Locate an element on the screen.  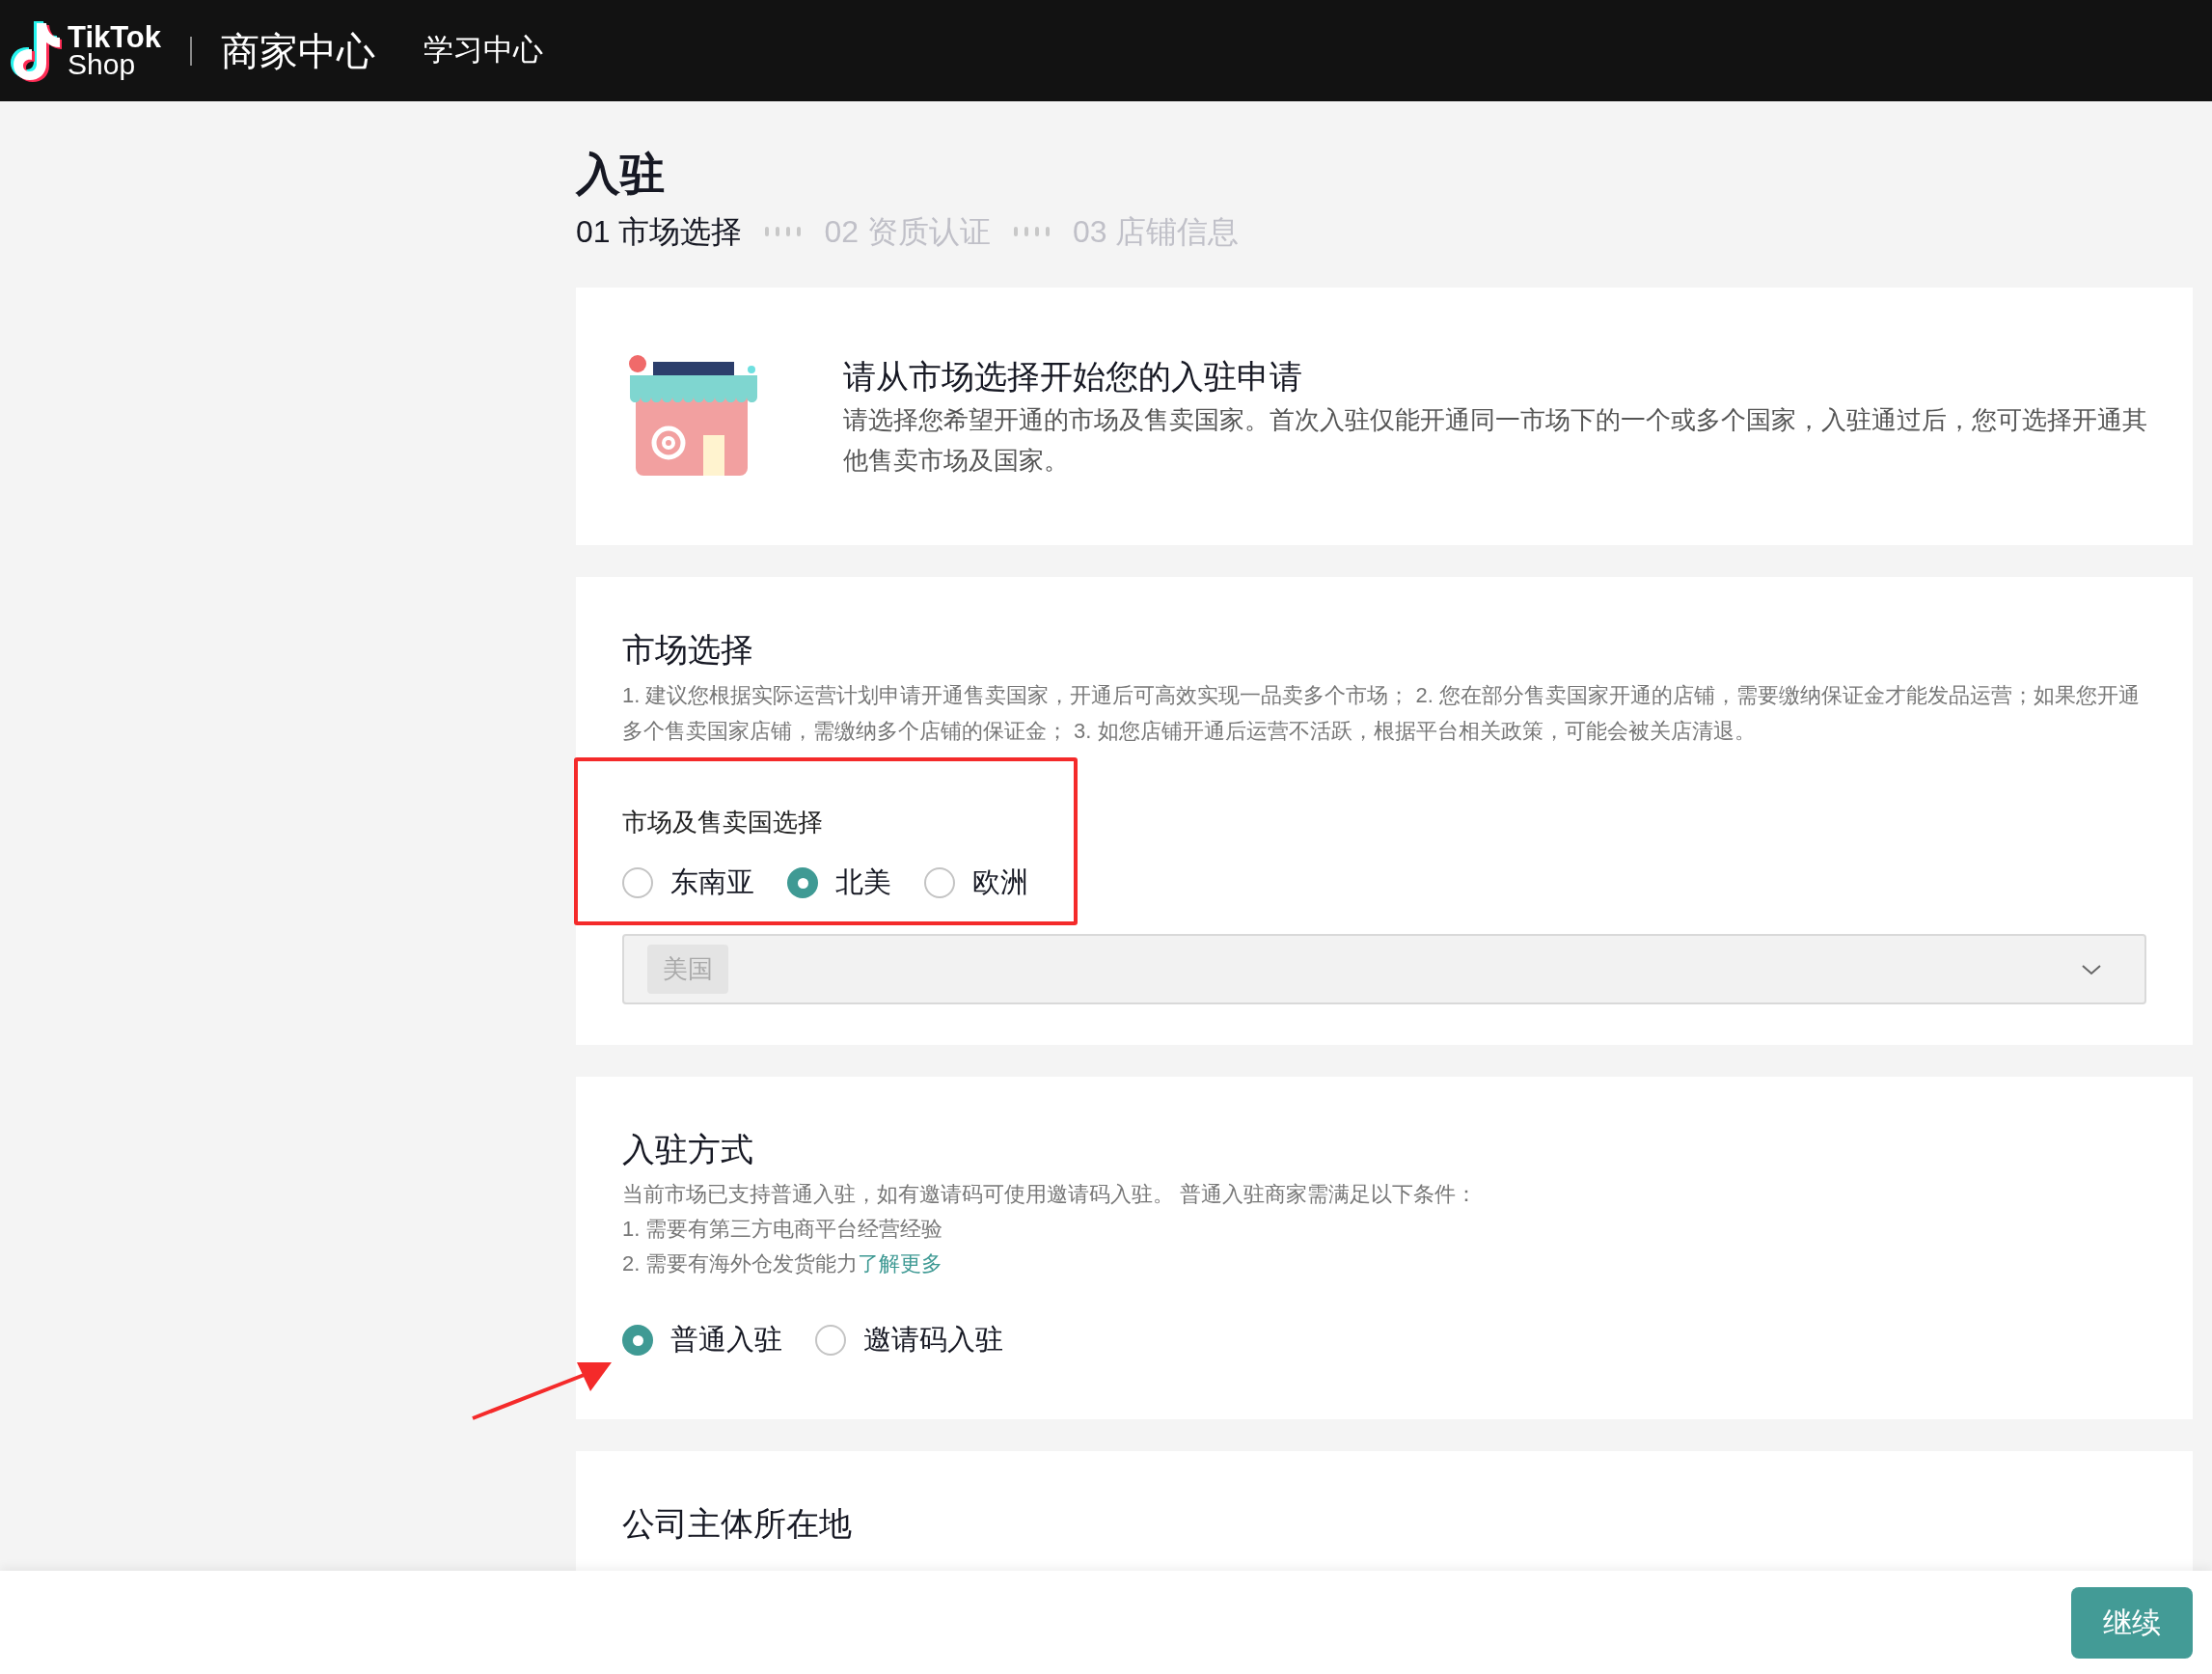
section-heading: 入驻方式 is located at coordinates (688, 1149).